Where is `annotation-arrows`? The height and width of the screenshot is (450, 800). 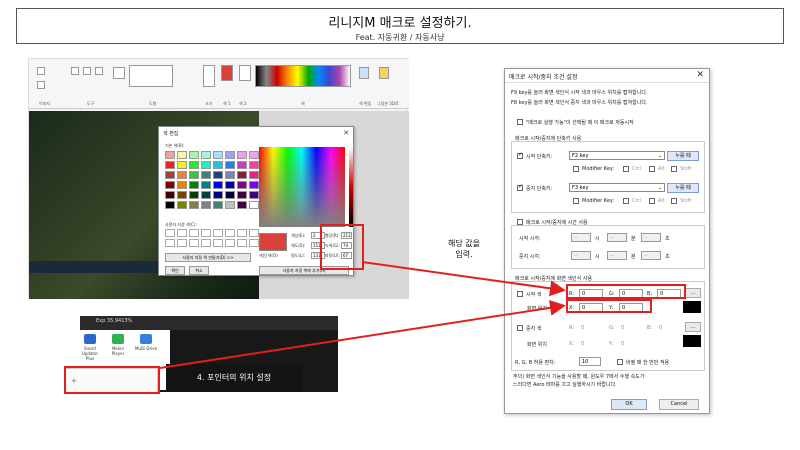 annotation-arrows is located at coordinates (362, 315).